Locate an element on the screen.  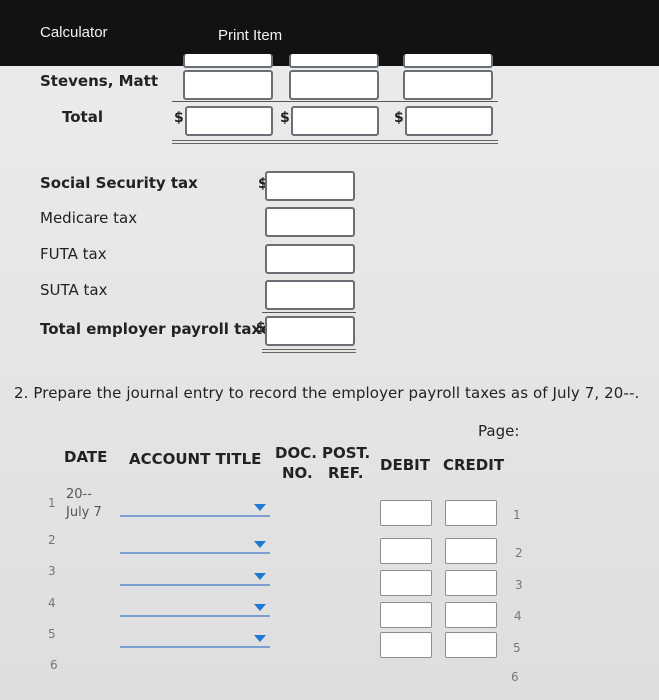
line-number-right: 5 is located at coordinates (517, 648).